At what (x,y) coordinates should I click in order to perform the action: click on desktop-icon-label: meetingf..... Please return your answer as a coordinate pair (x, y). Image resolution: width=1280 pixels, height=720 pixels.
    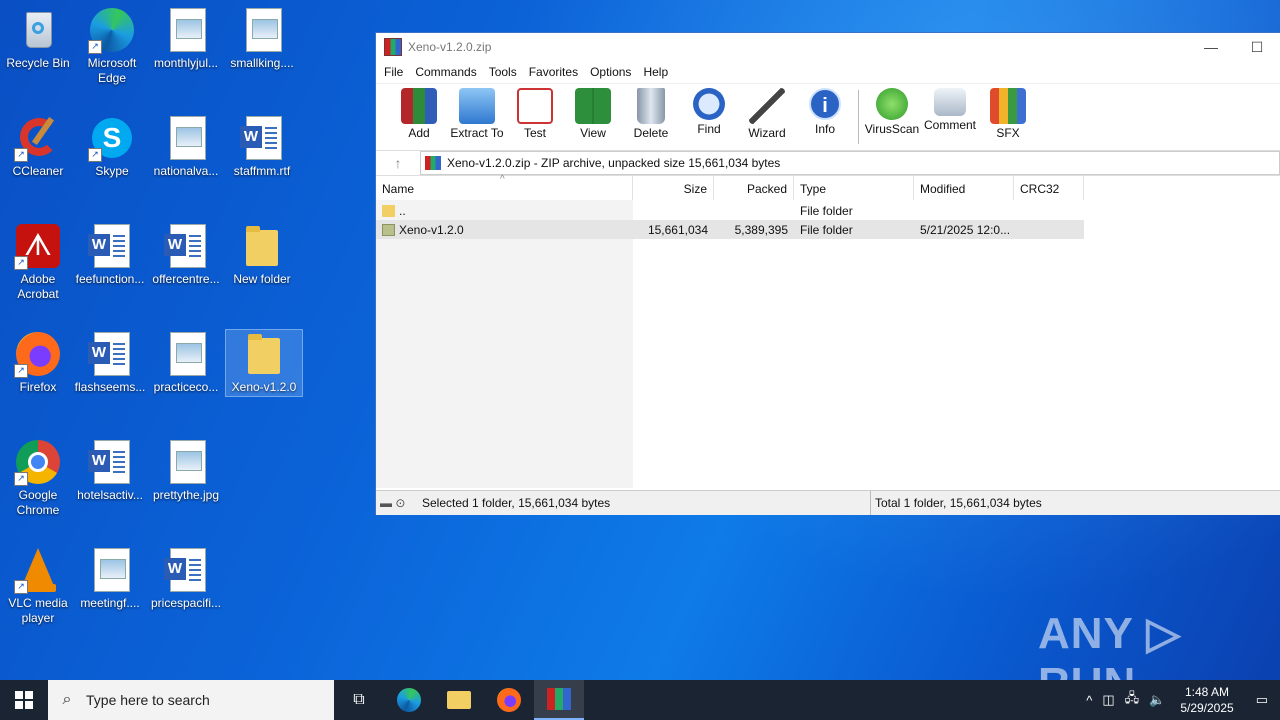
    Looking at the image, I should click on (110, 603).